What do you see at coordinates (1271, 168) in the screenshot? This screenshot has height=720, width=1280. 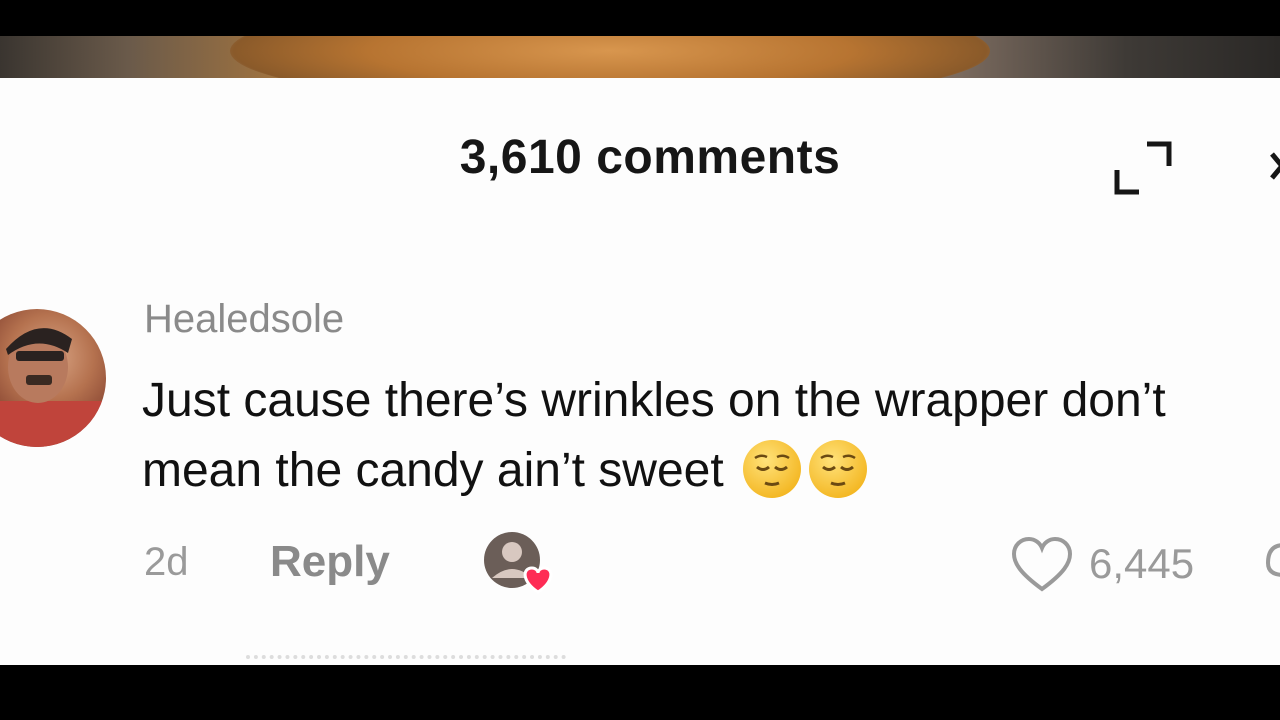 I see `close-icon` at bounding box center [1271, 168].